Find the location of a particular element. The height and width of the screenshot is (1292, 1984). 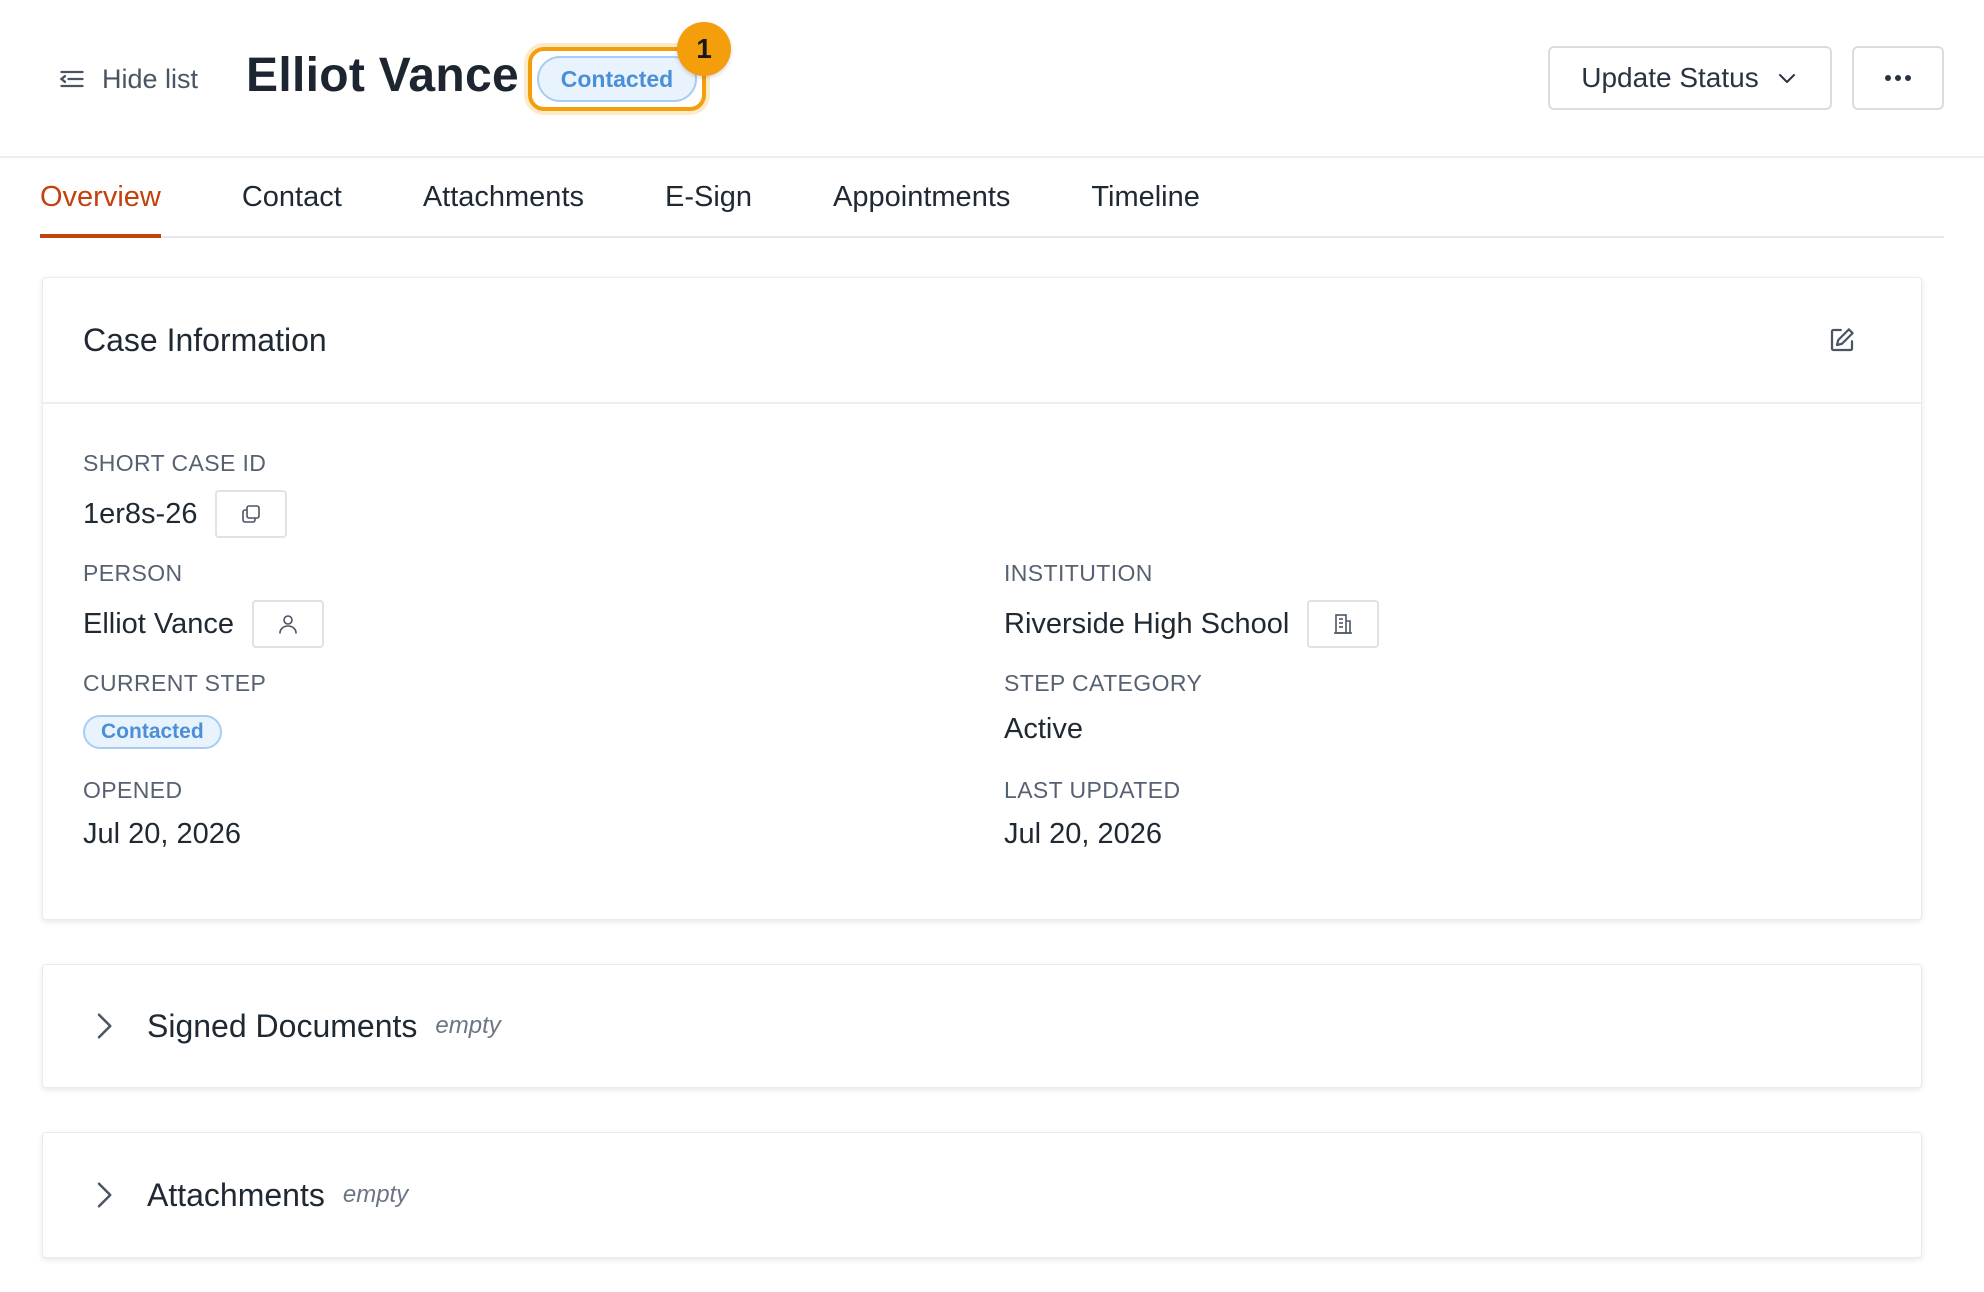

chevron-down-icon is located at coordinates (1786, 78).